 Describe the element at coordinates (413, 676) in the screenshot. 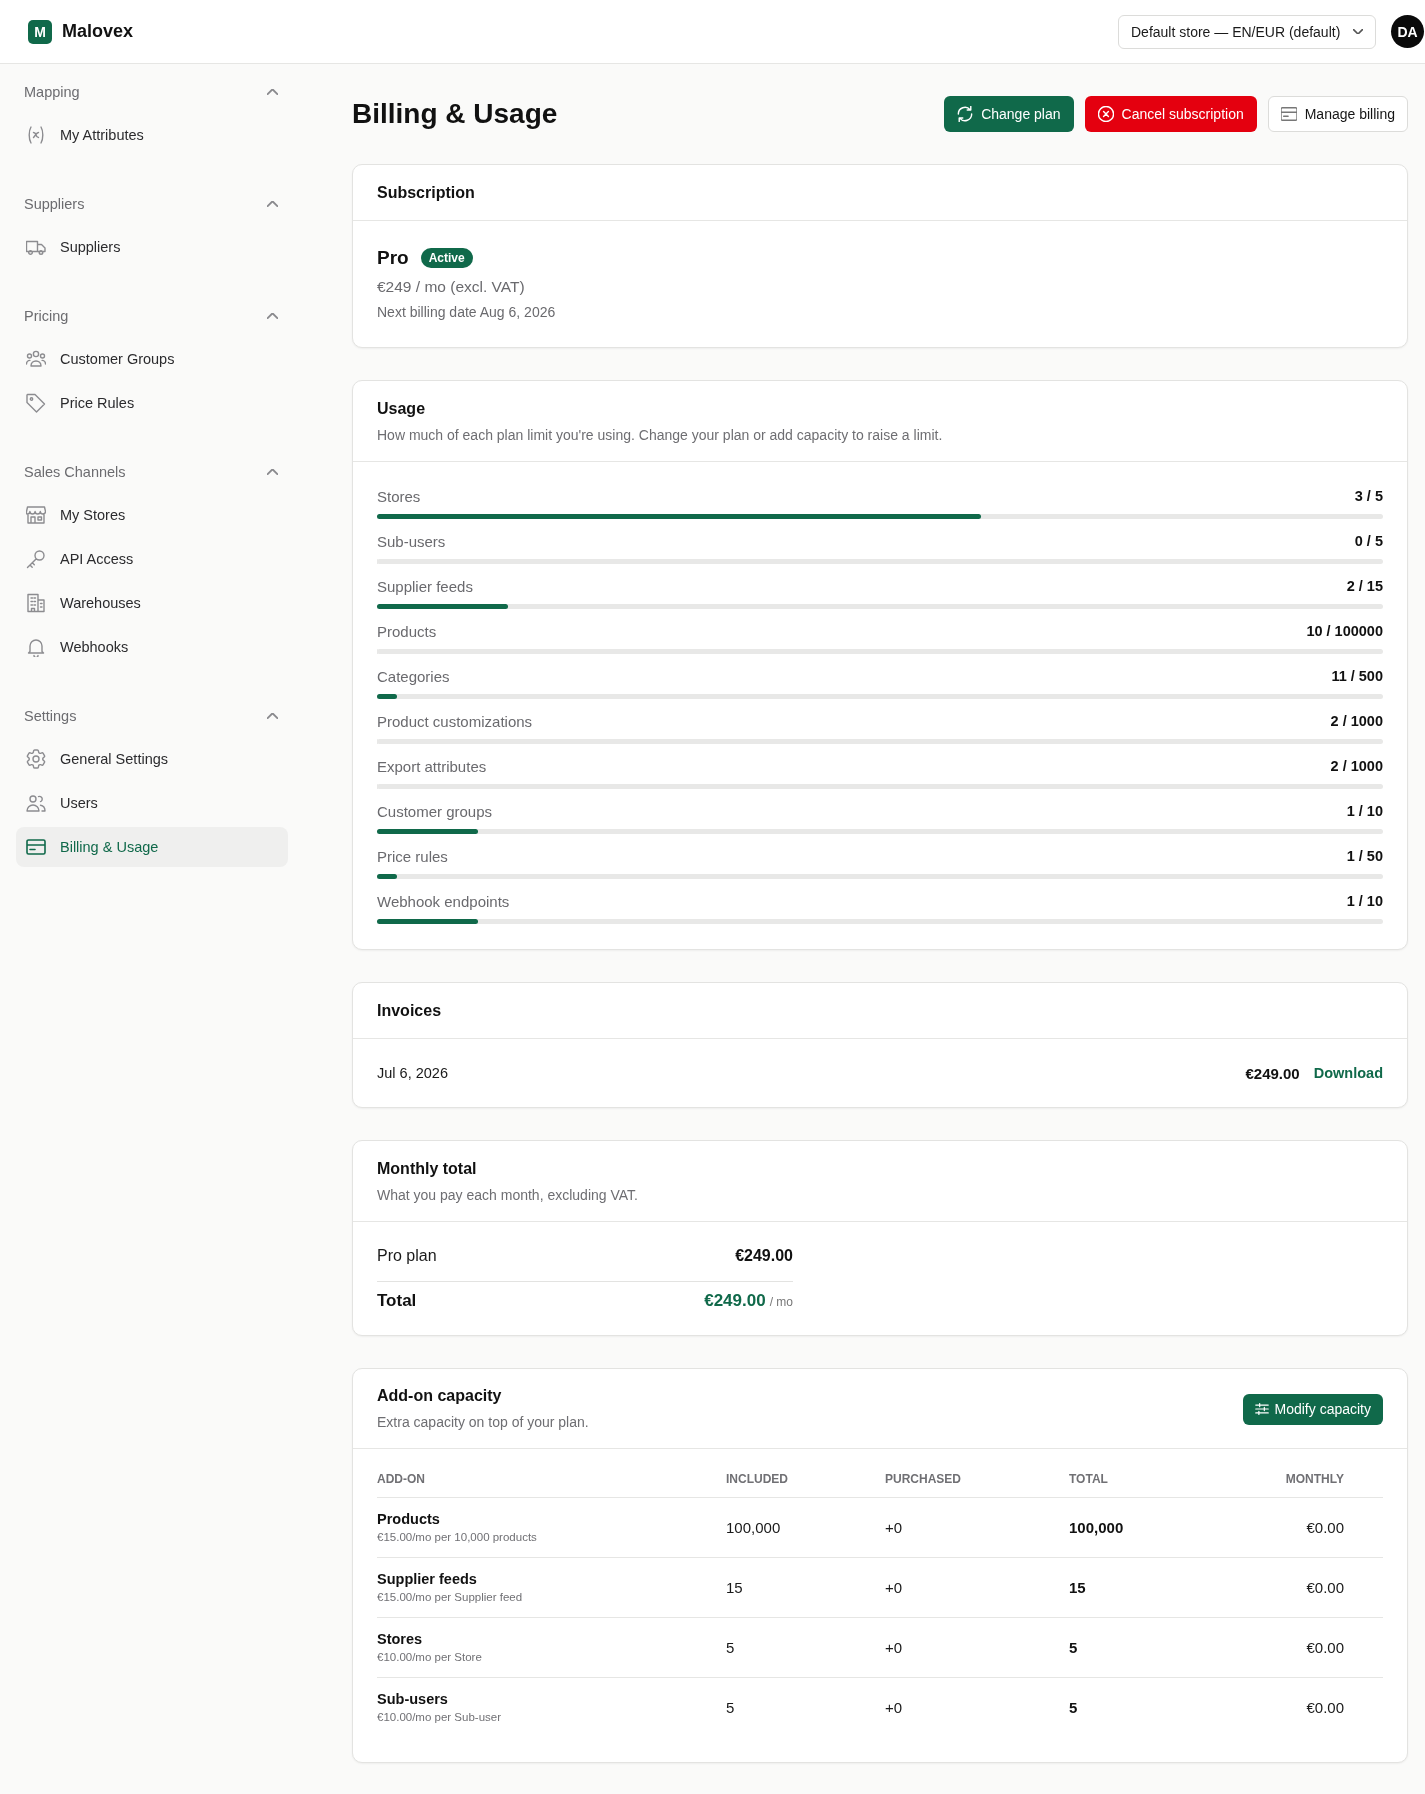

I see `usage-label: Categories` at that location.